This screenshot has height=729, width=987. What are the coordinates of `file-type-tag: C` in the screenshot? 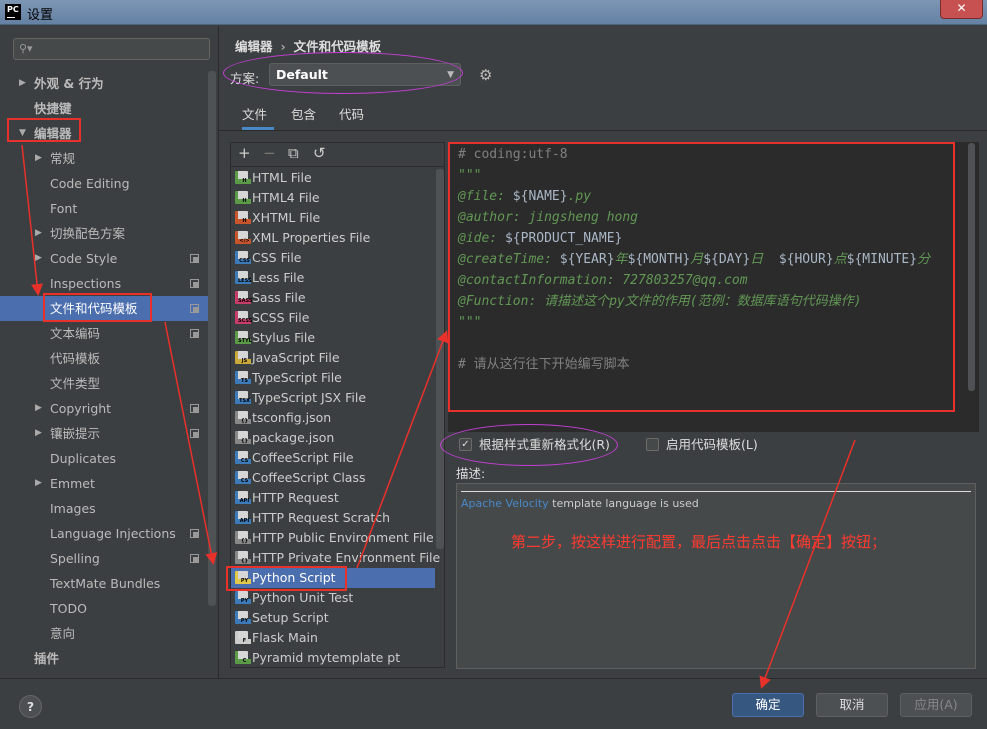 It's located at (244, 661).